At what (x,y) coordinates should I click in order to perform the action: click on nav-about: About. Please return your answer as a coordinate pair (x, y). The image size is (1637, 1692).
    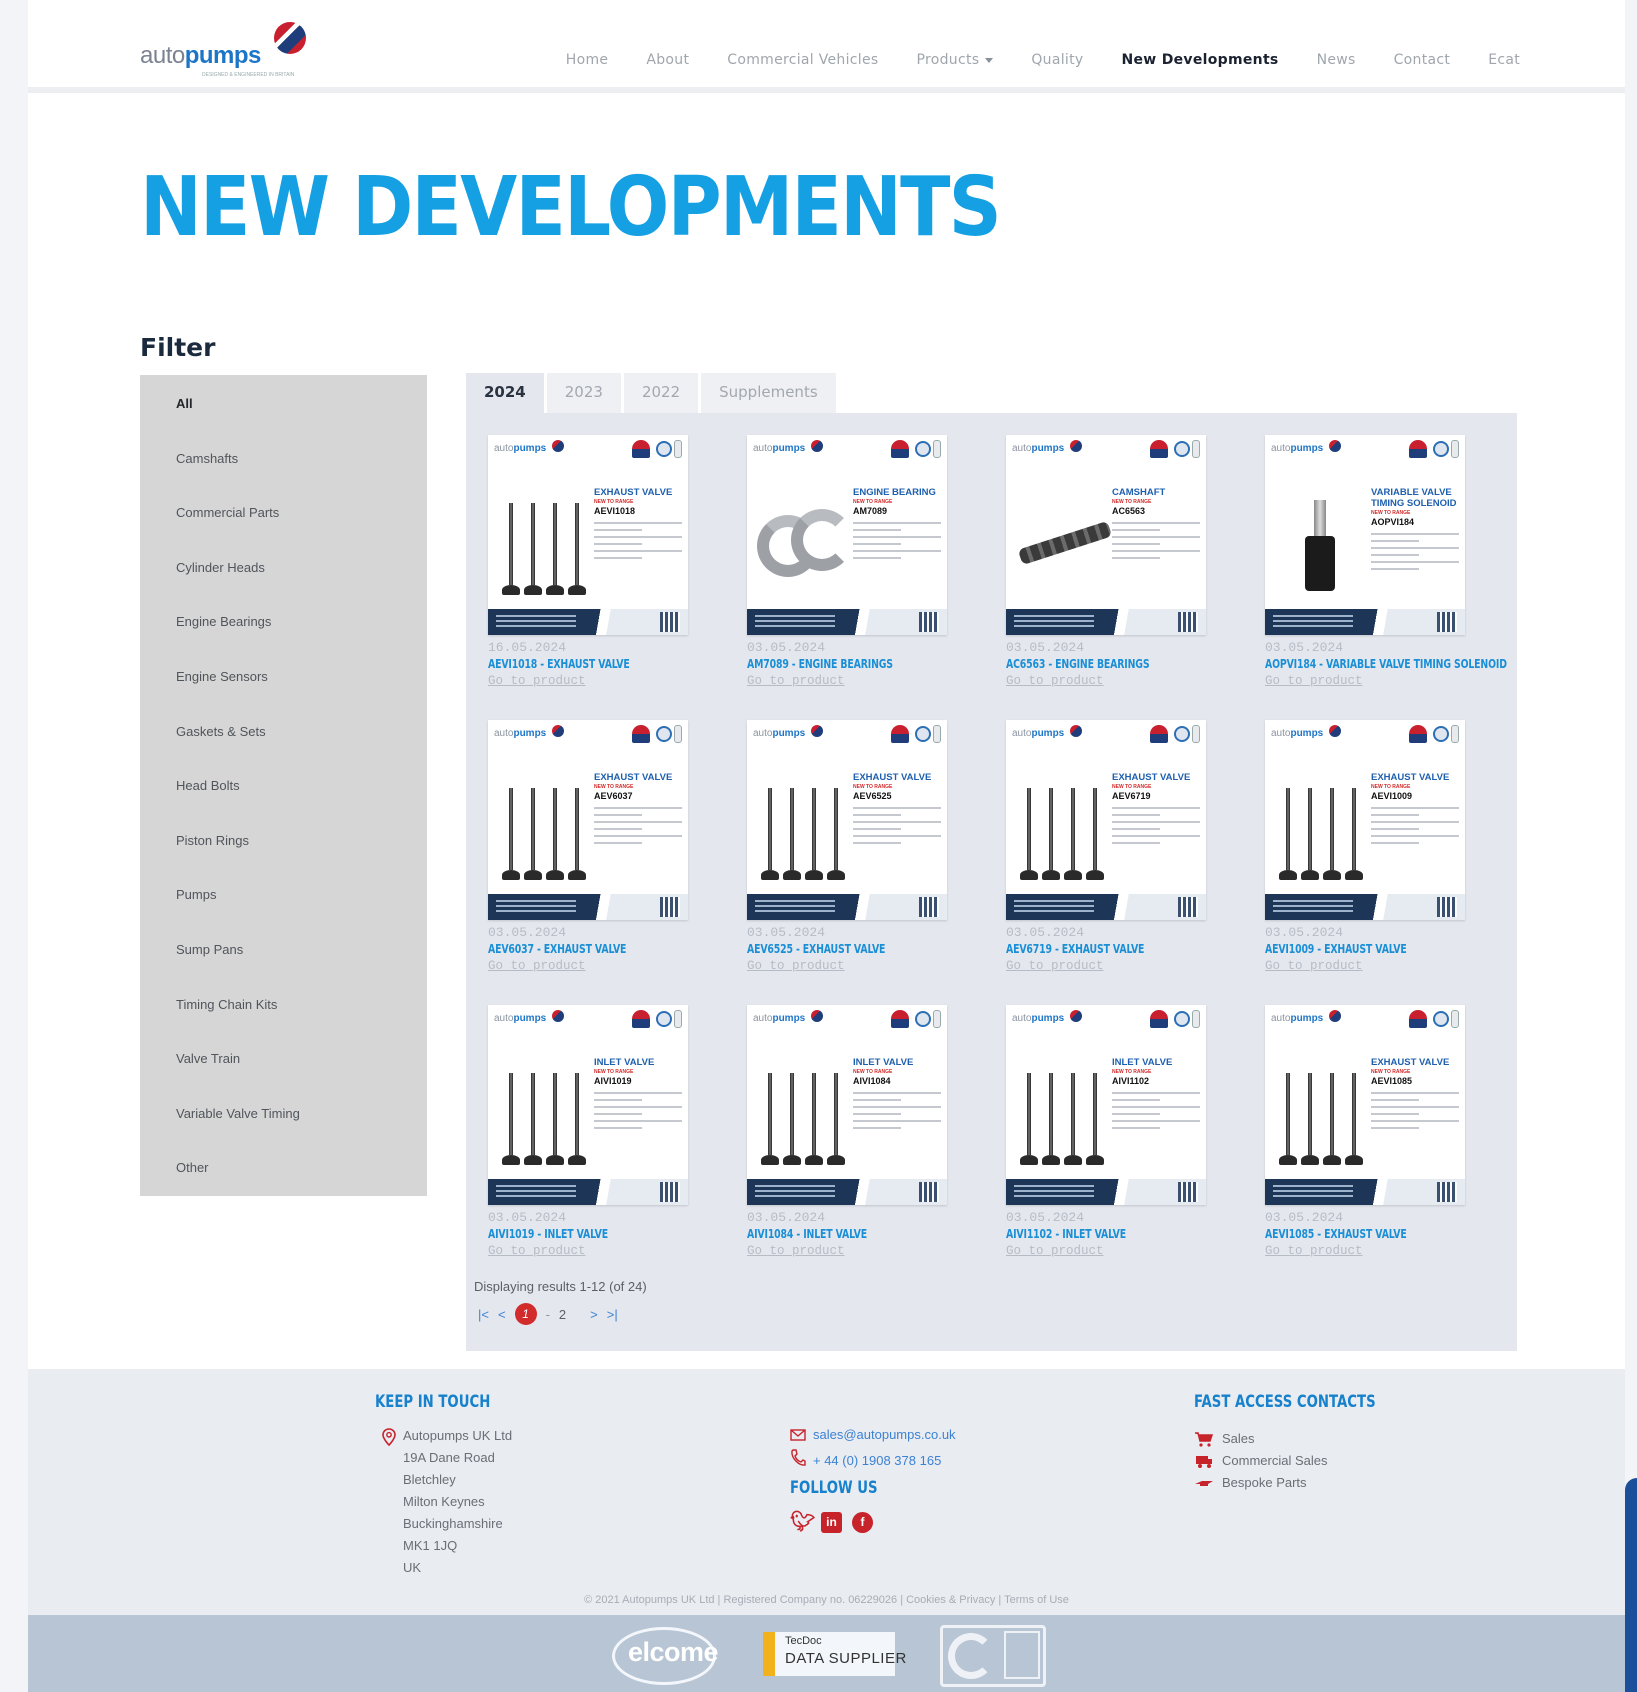
    Looking at the image, I should click on (667, 60).